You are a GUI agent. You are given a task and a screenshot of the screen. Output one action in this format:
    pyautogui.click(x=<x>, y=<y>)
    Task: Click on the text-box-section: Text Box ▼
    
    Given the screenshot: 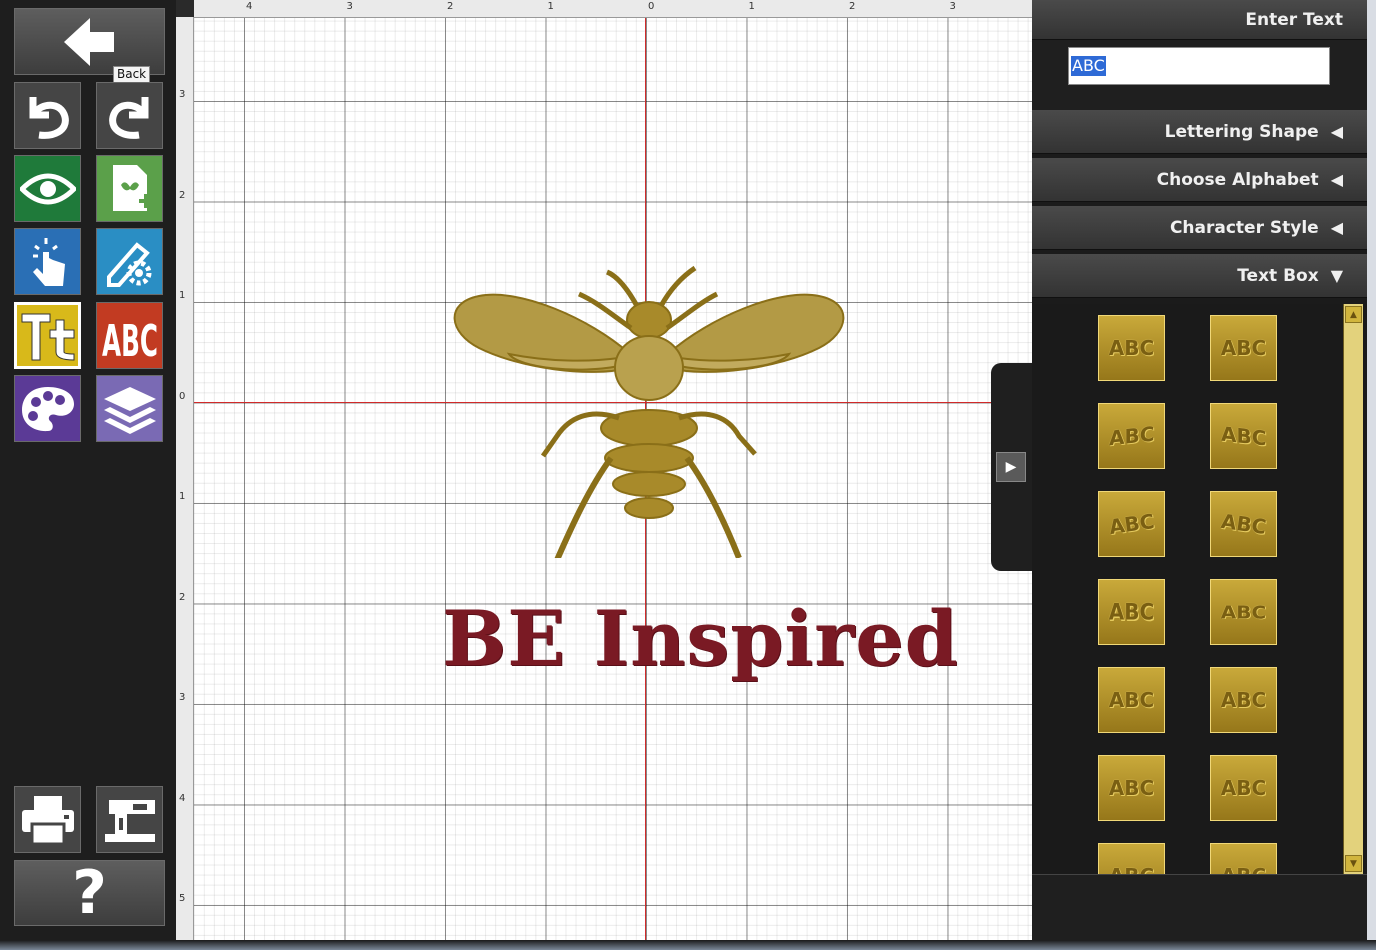 What is the action you would take?
    pyautogui.click(x=1199, y=276)
    